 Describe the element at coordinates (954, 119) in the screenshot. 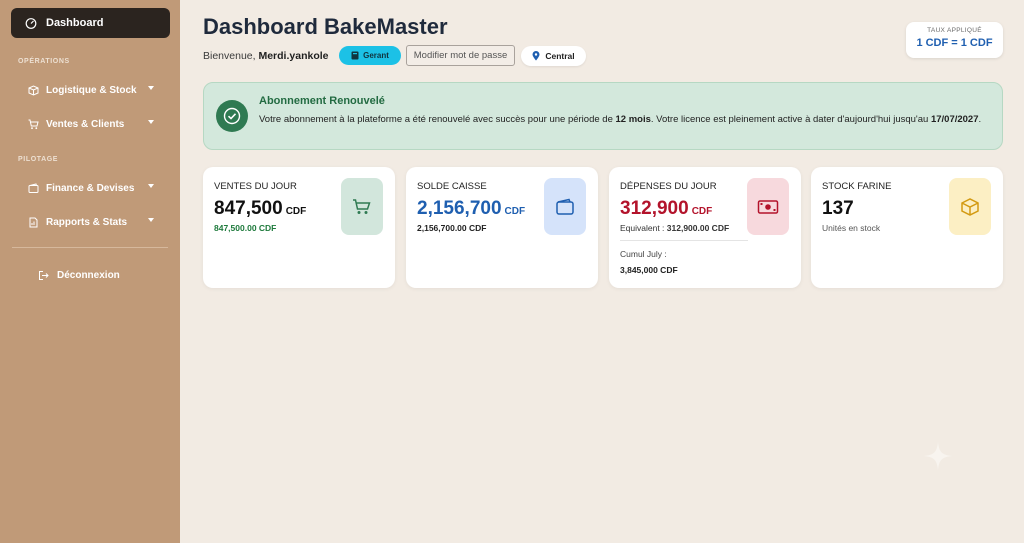

I see `alert-end-date: 17/07/2027` at that location.